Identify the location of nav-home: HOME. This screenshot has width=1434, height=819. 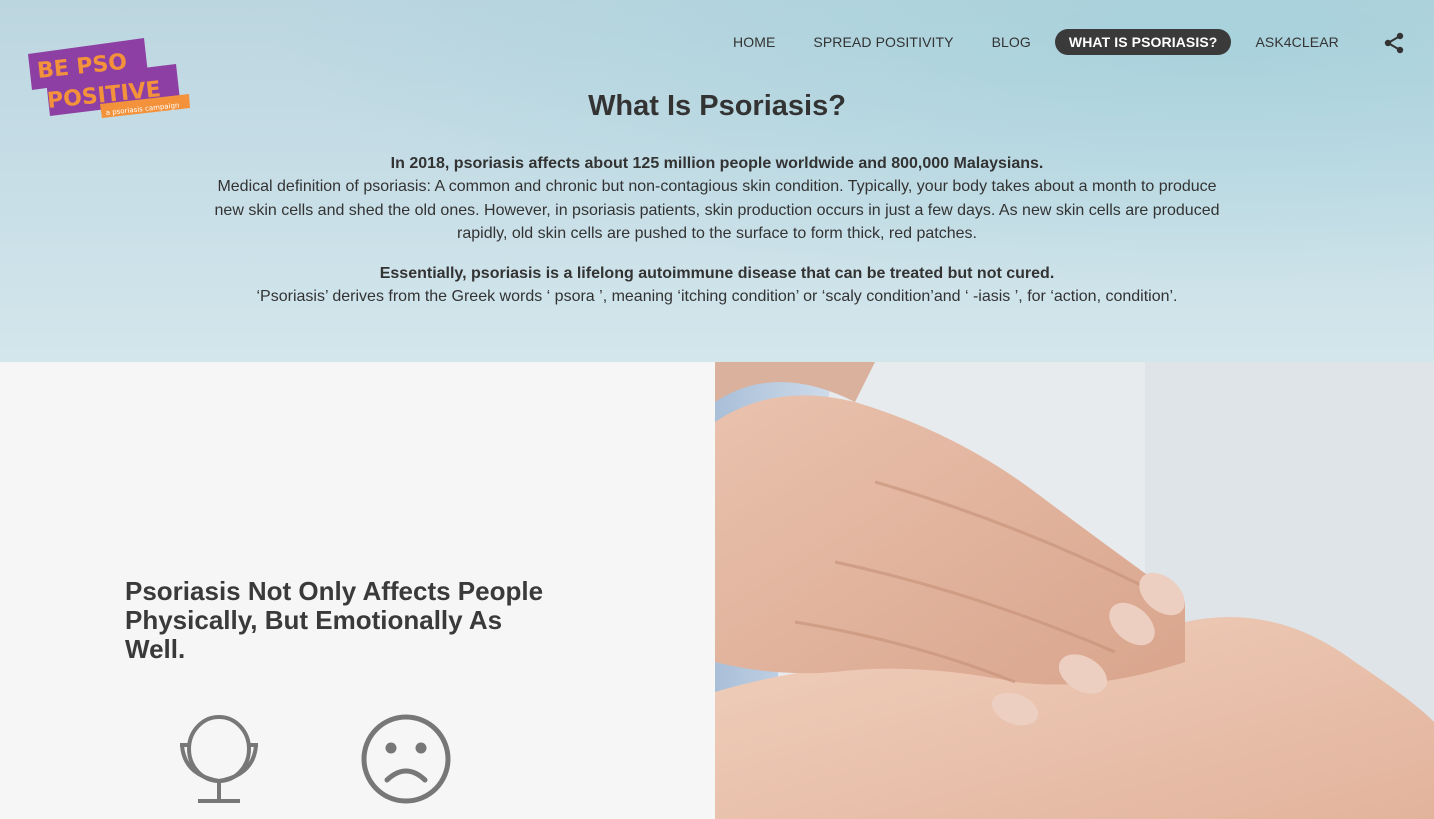
(754, 42).